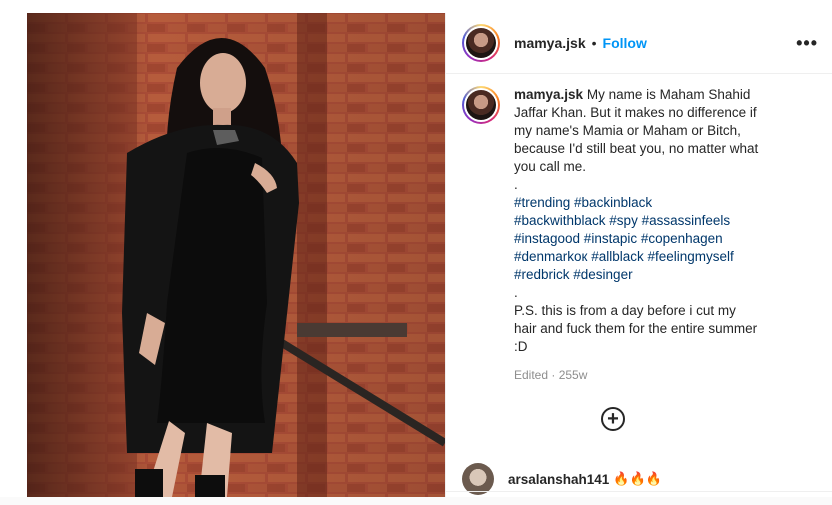  I want to click on action-bar, so click(639, 498).